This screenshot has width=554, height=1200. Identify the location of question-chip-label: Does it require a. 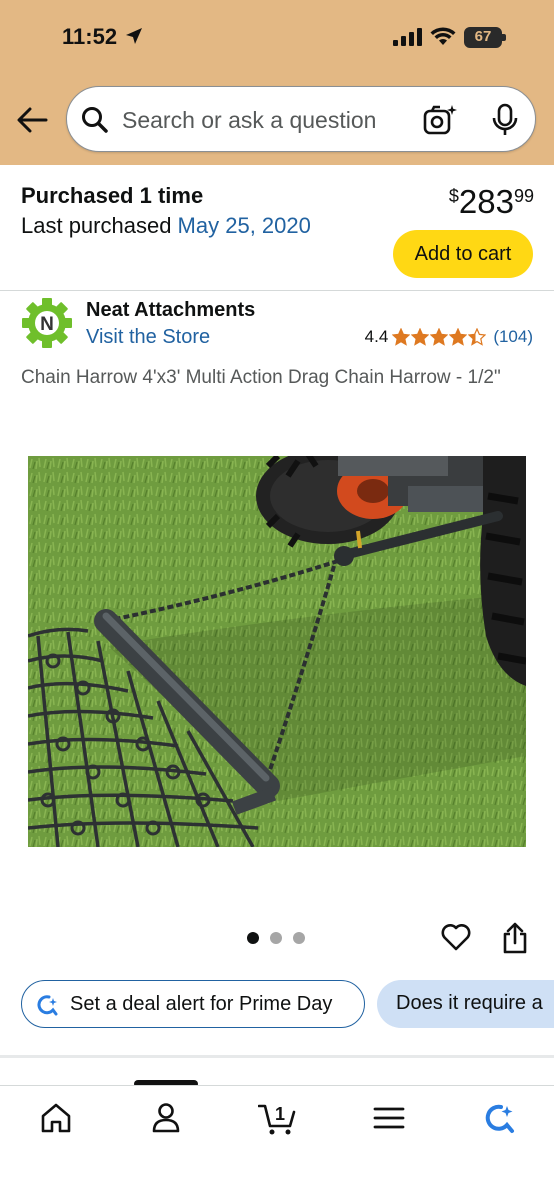
(469, 1003).